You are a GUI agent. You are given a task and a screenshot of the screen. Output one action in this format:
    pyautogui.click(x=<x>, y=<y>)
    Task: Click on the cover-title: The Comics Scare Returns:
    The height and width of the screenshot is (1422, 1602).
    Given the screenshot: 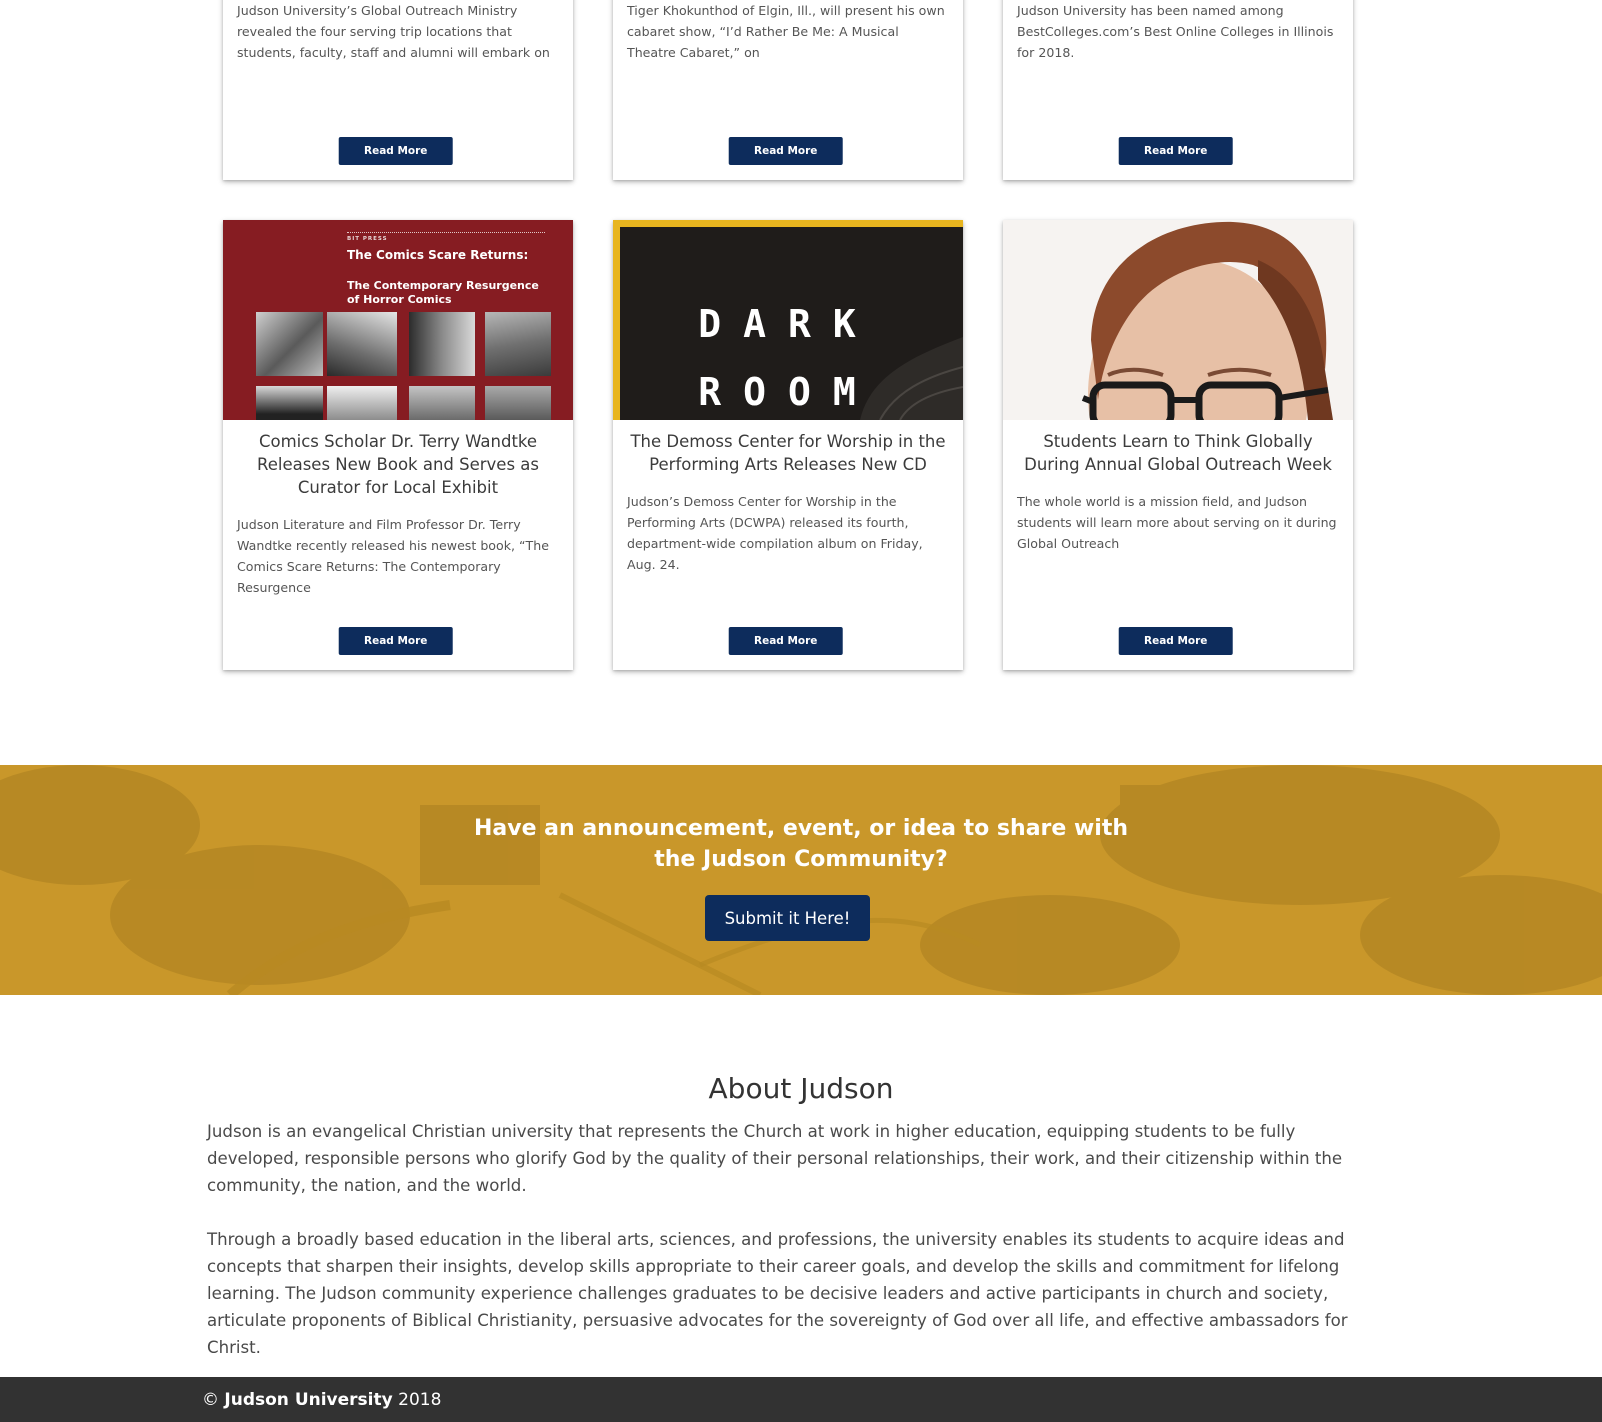 What is the action you would take?
    pyautogui.click(x=438, y=255)
    